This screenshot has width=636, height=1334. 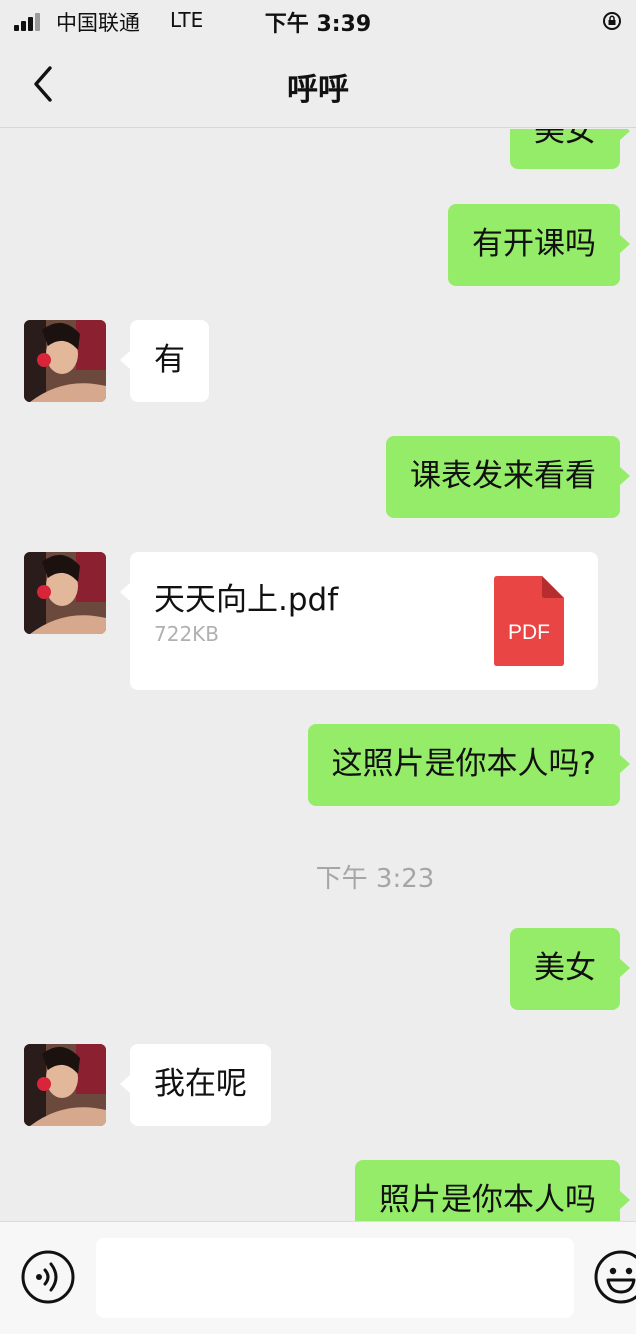 What do you see at coordinates (48, 1277) in the screenshot?
I see `voice-icon` at bounding box center [48, 1277].